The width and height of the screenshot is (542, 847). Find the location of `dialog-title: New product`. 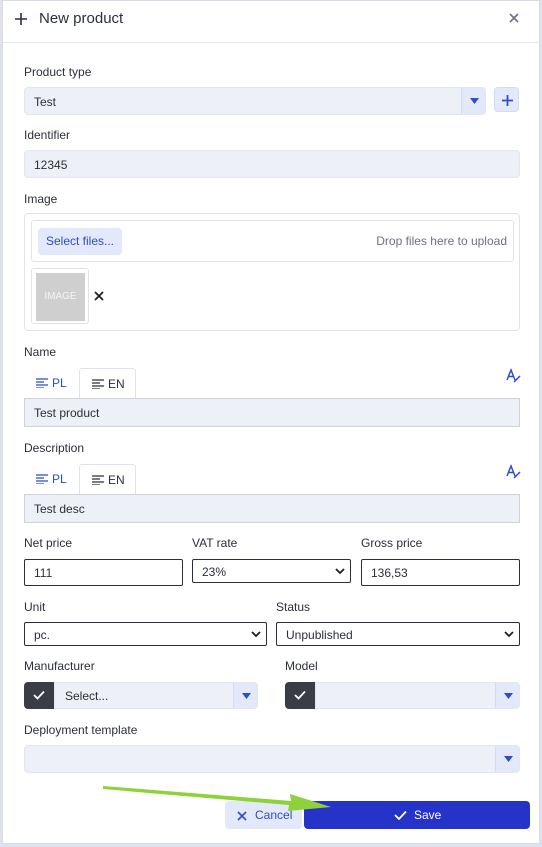

dialog-title: New product is located at coordinates (81, 18).